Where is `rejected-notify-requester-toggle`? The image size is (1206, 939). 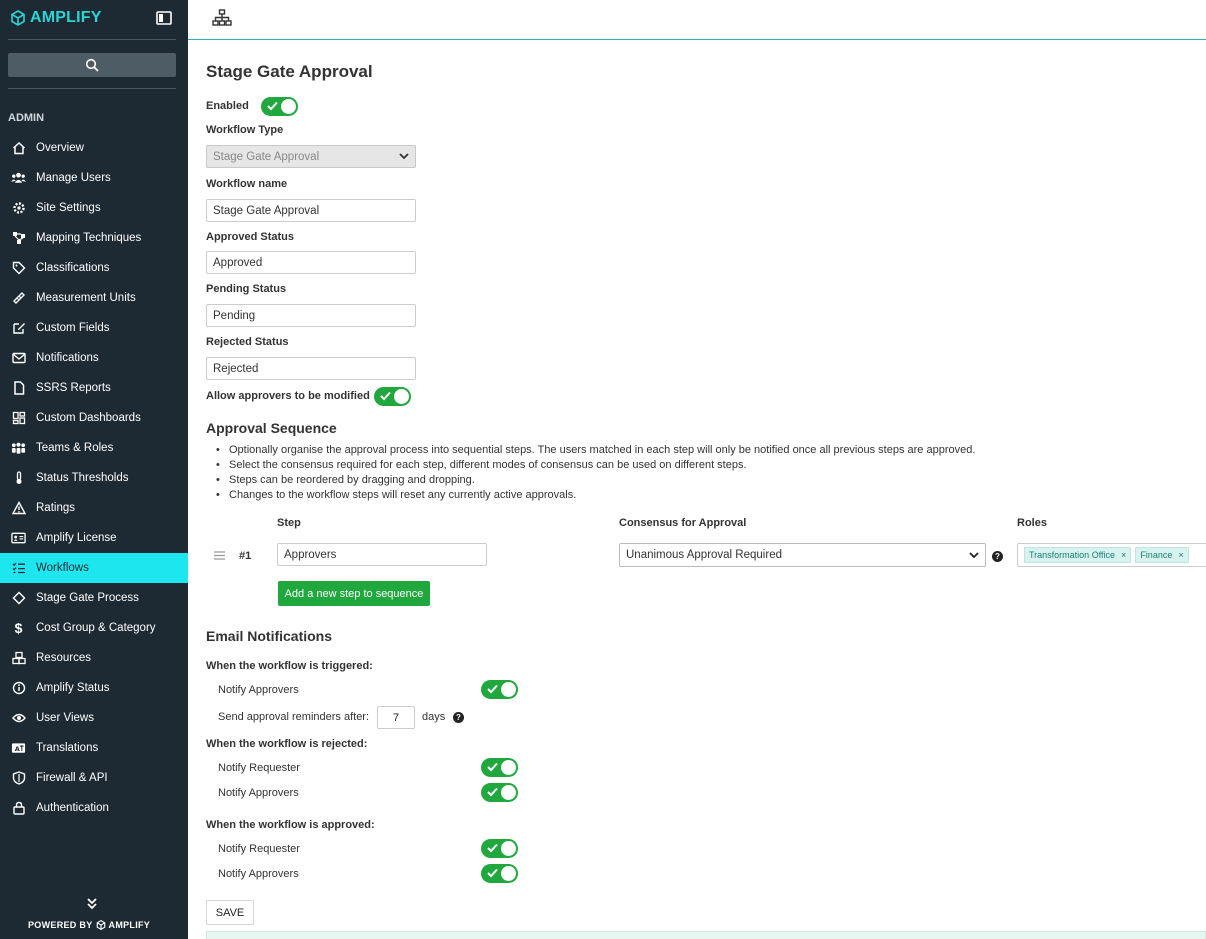 rejected-notify-requester-toggle is located at coordinates (499, 767).